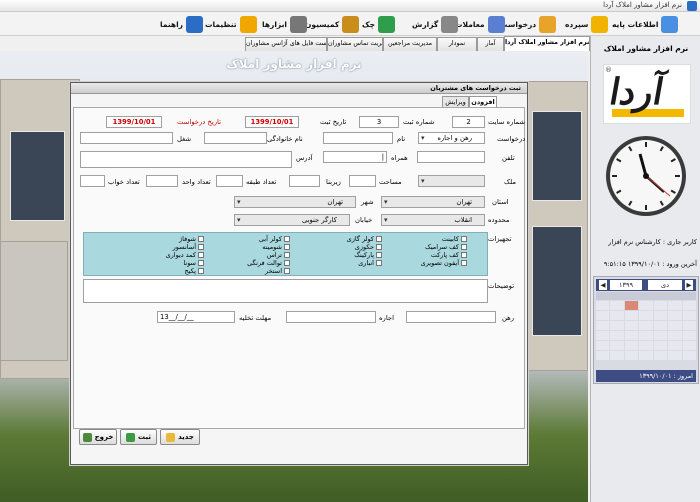 This screenshot has height=502, width=700. What do you see at coordinates (286, 44) in the screenshot?
I see `tab-5: لیست فایل های آژانس مشاوران` at bounding box center [286, 44].